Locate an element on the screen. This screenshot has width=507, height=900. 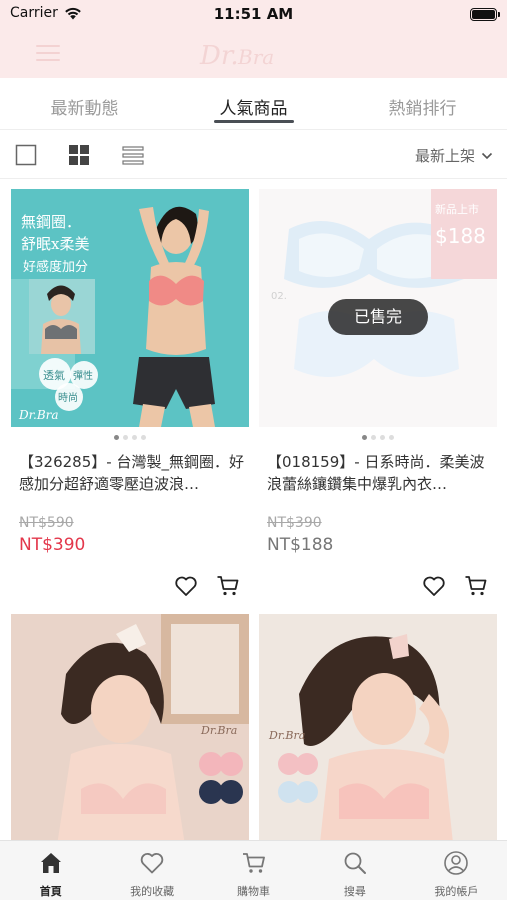
svg-text: Bra is located at coordinates (255, 57).